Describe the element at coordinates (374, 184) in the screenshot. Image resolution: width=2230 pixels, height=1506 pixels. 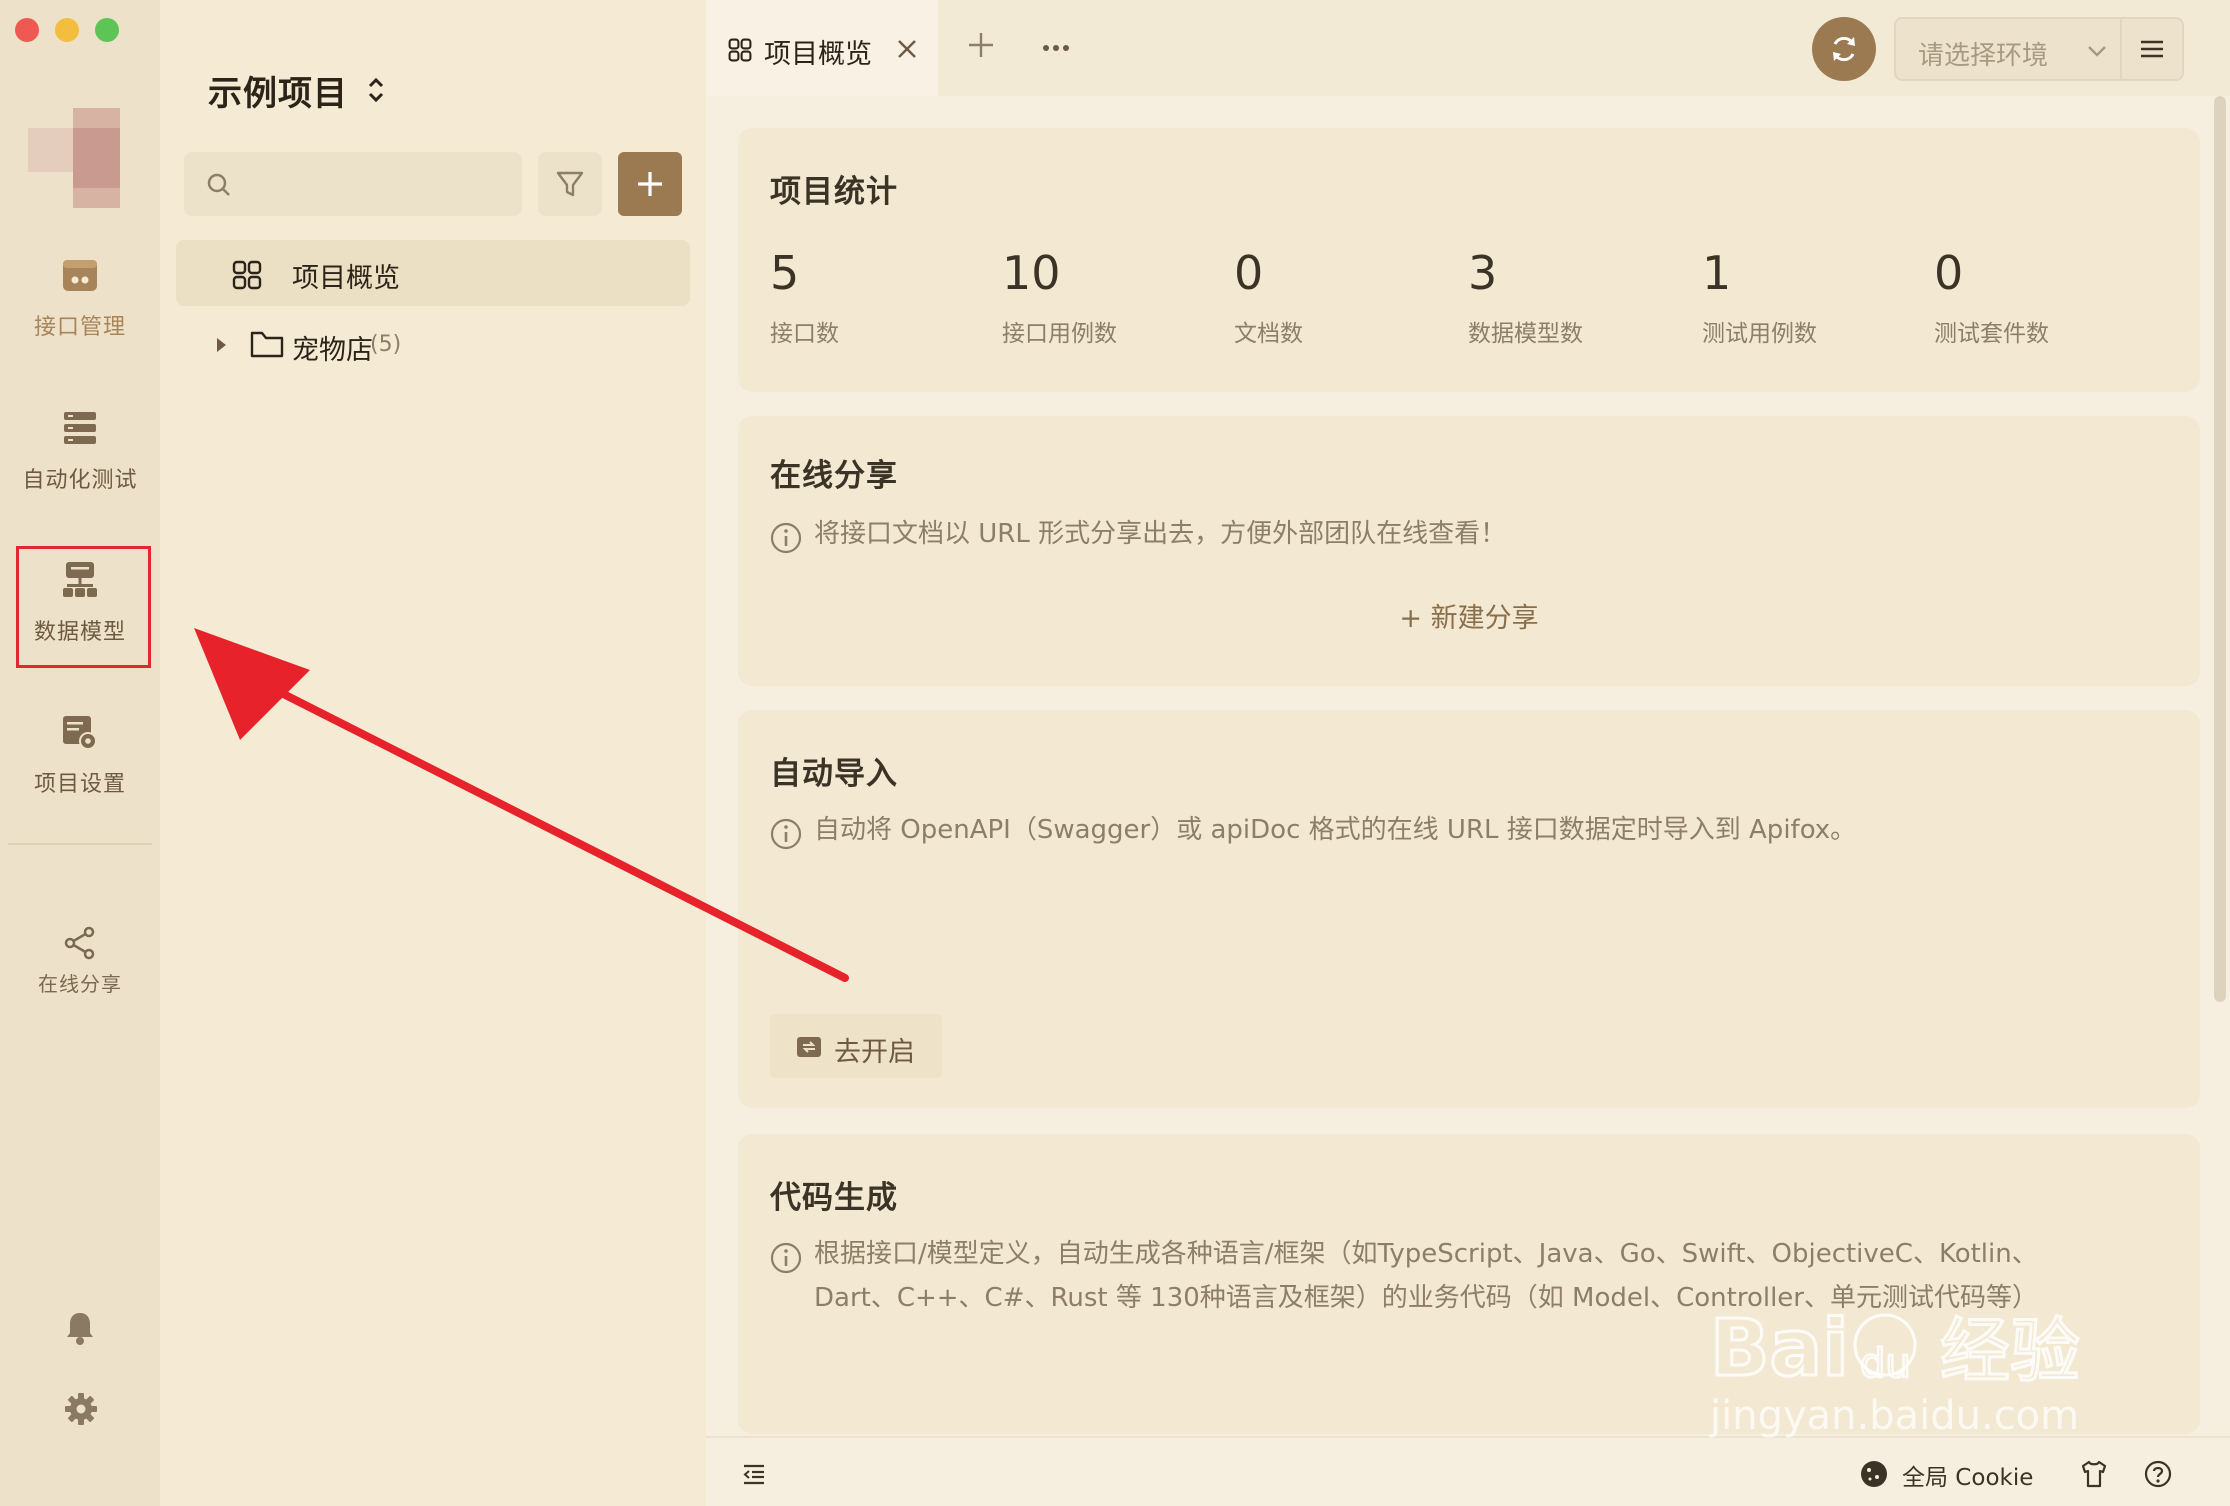
I see `search-input` at that location.